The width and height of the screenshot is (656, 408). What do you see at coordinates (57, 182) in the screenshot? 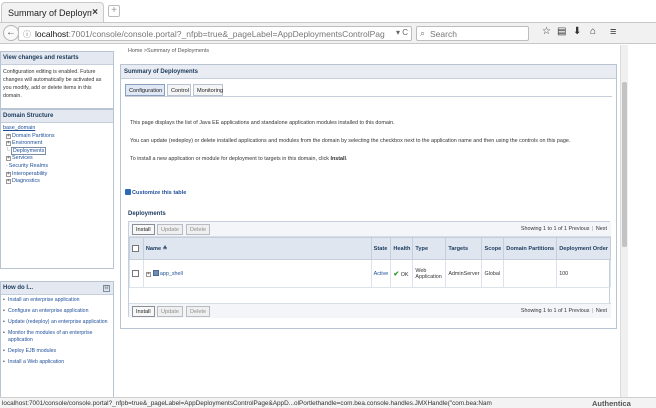
I see `tree-item-diagnostics: + Diagnostics` at bounding box center [57, 182].